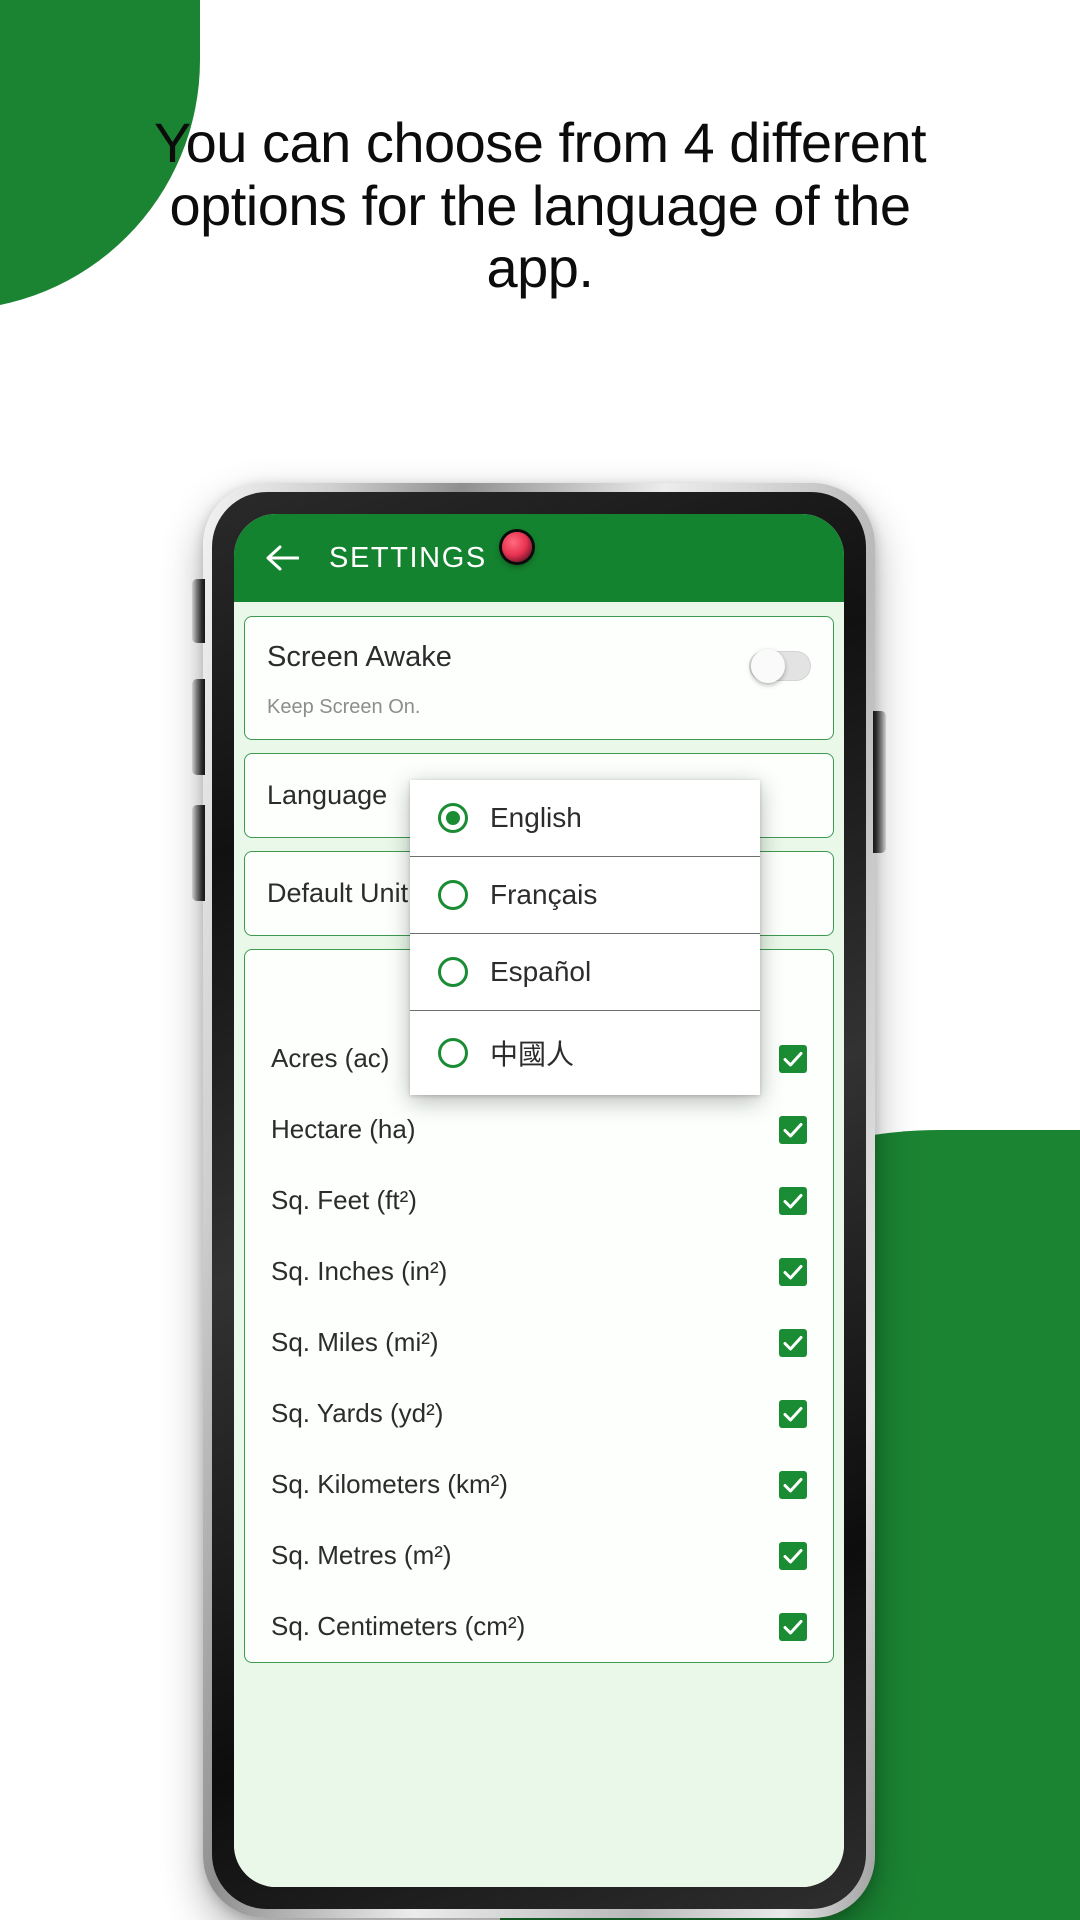 Image resolution: width=1080 pixels, height=1920 pixels. Describe the element at coordinates (344, 707) in the screenshot. I see `screen-awake-subtitle: Keep Screen On.` at that location.